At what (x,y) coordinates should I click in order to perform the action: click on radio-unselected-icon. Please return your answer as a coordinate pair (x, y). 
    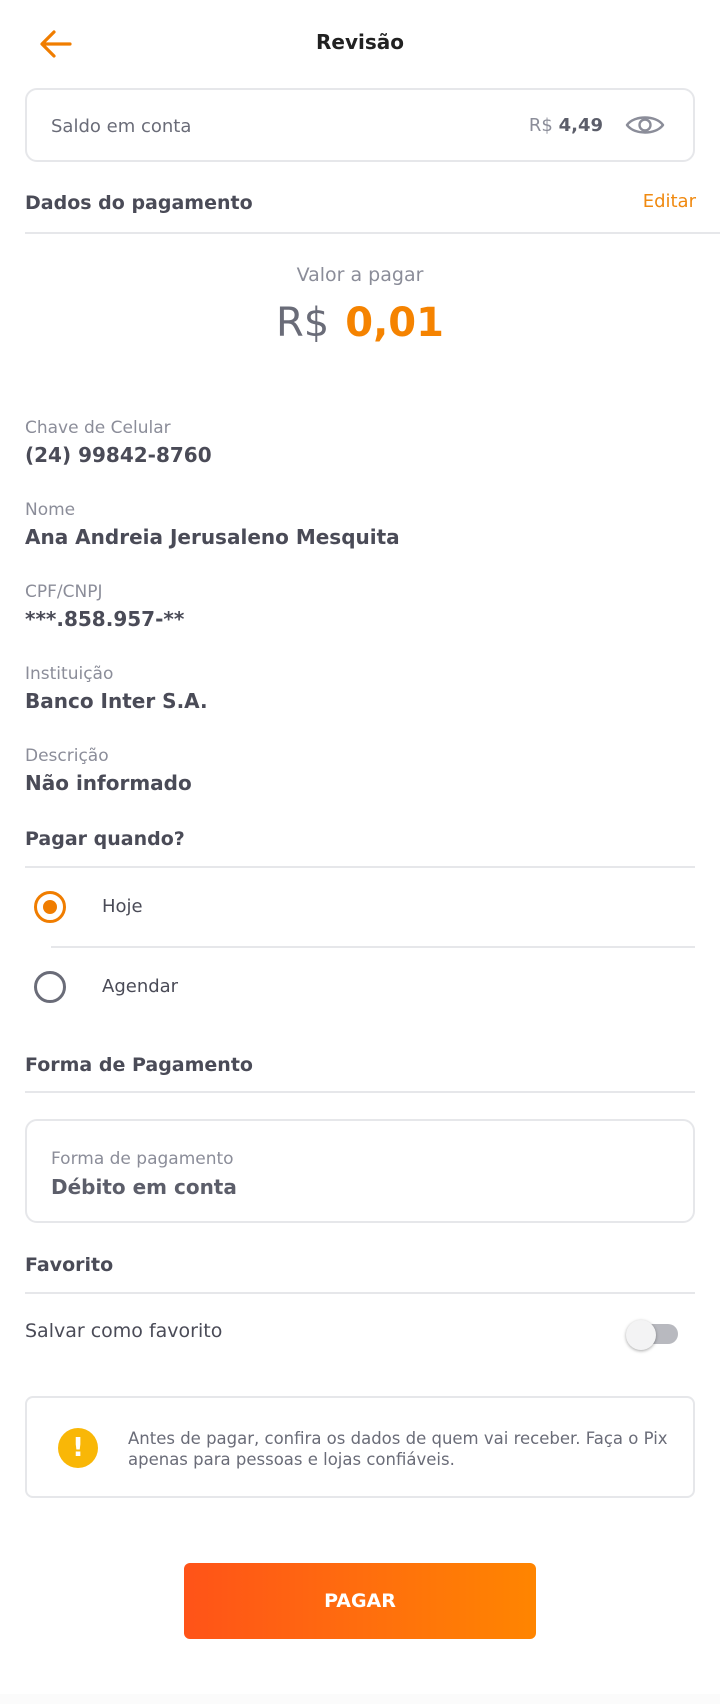
    Looking at the image, I should click on (50, 987).